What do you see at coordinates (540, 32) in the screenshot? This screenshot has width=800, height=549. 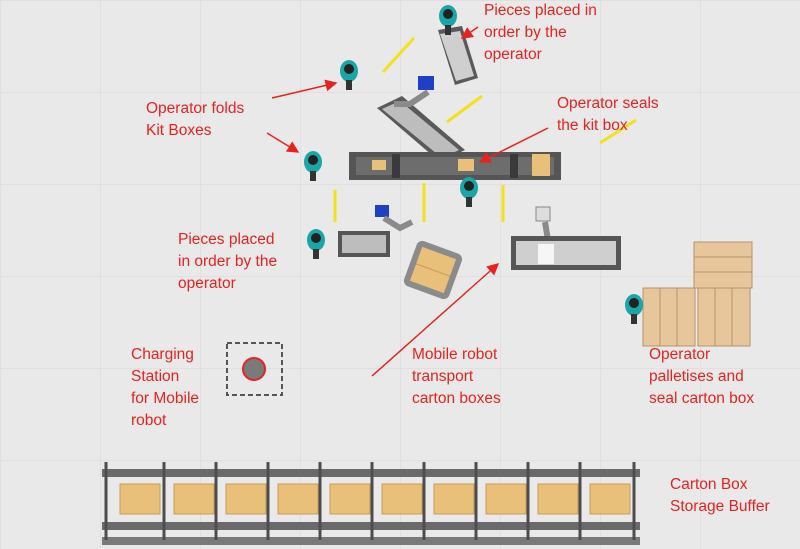 I see `label-pieces-top: Pieces placed in order by the operator` at bounding box center [540, 32].